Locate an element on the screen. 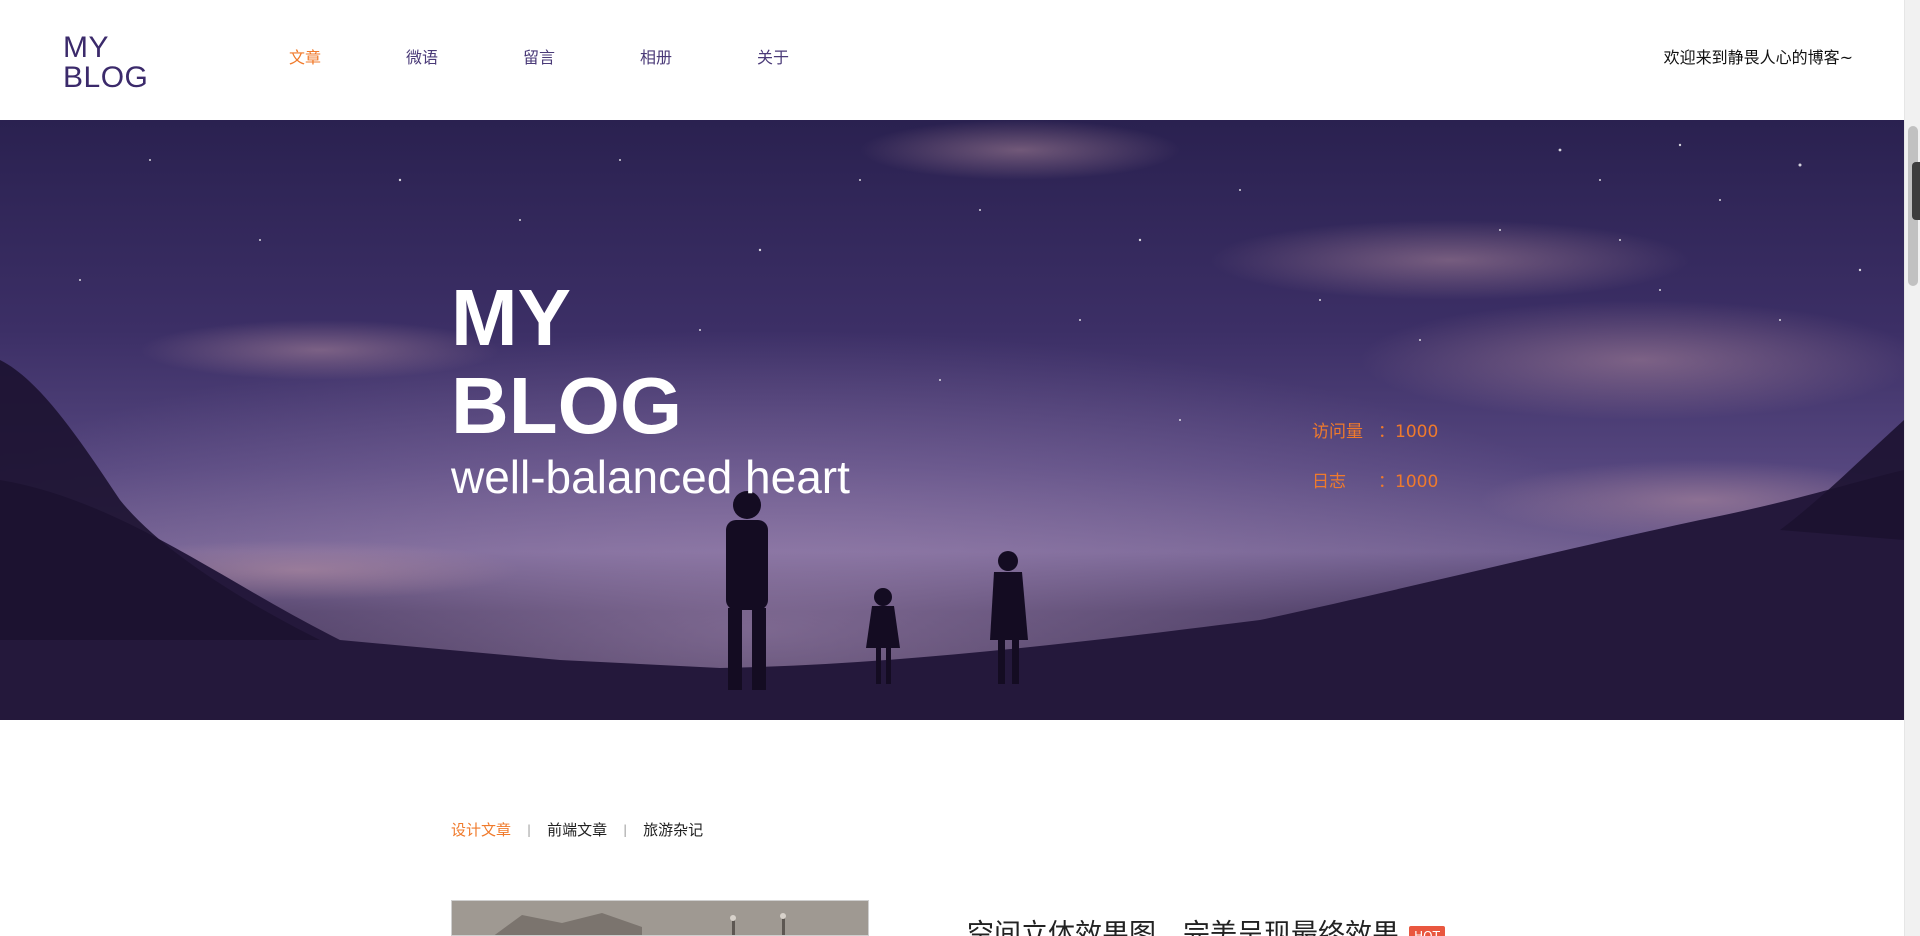 This screenshot has width=1920, height=936. nav-item-articles: 文章 is located at coordinates (347, 58).